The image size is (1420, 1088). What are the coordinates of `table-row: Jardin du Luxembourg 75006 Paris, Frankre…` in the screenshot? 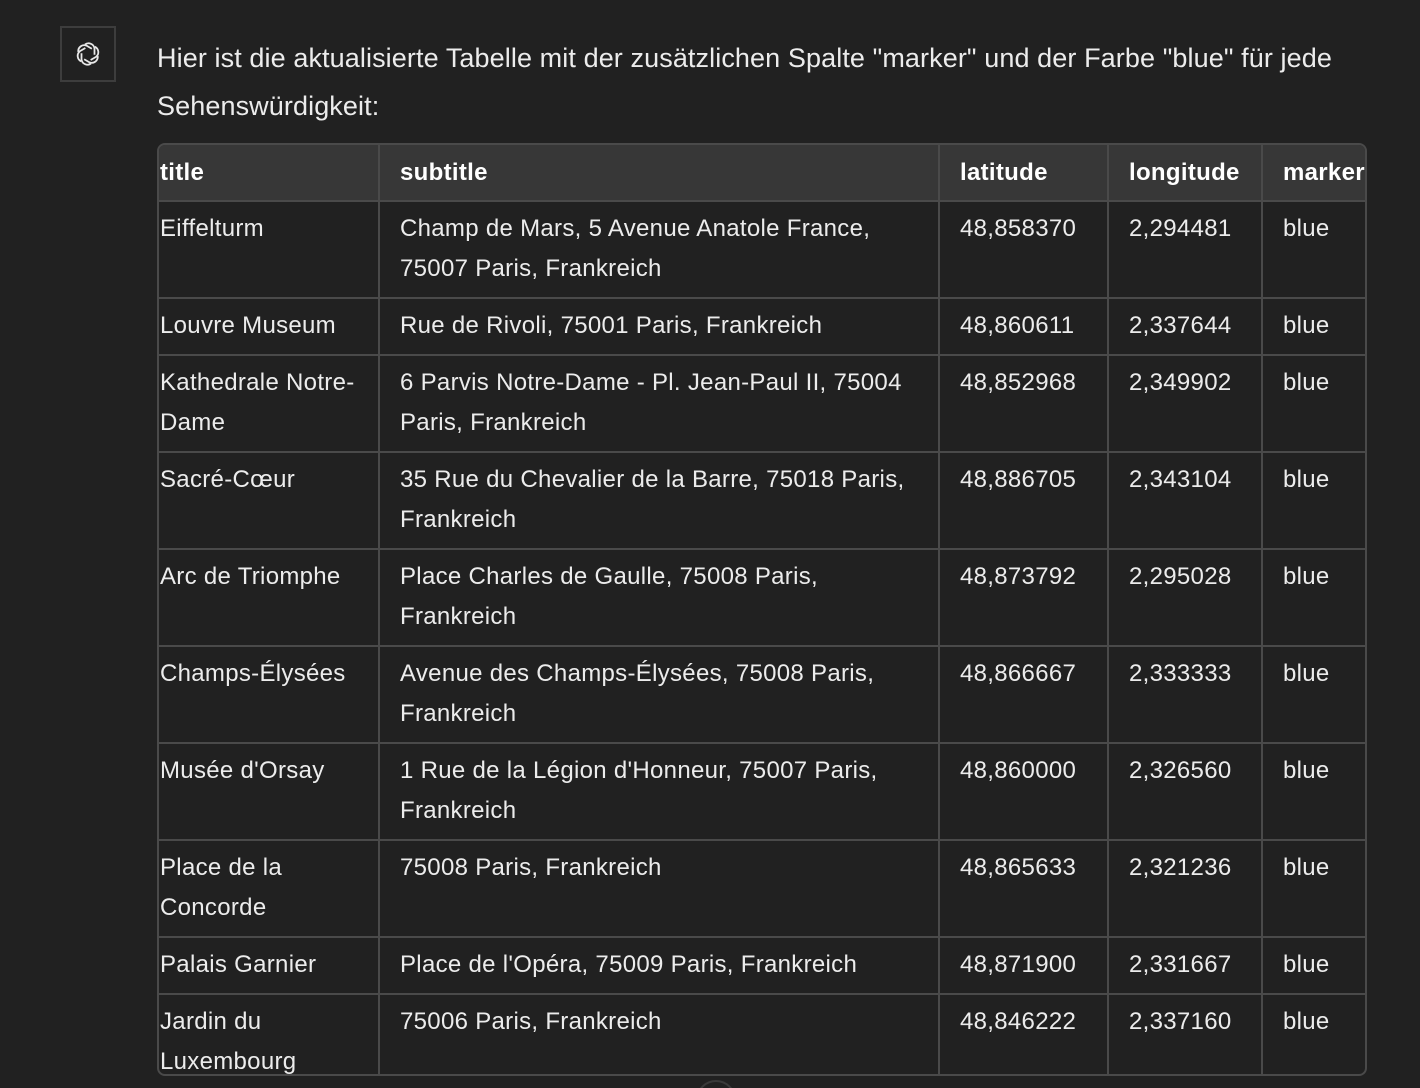 It's located at (762, 1034).